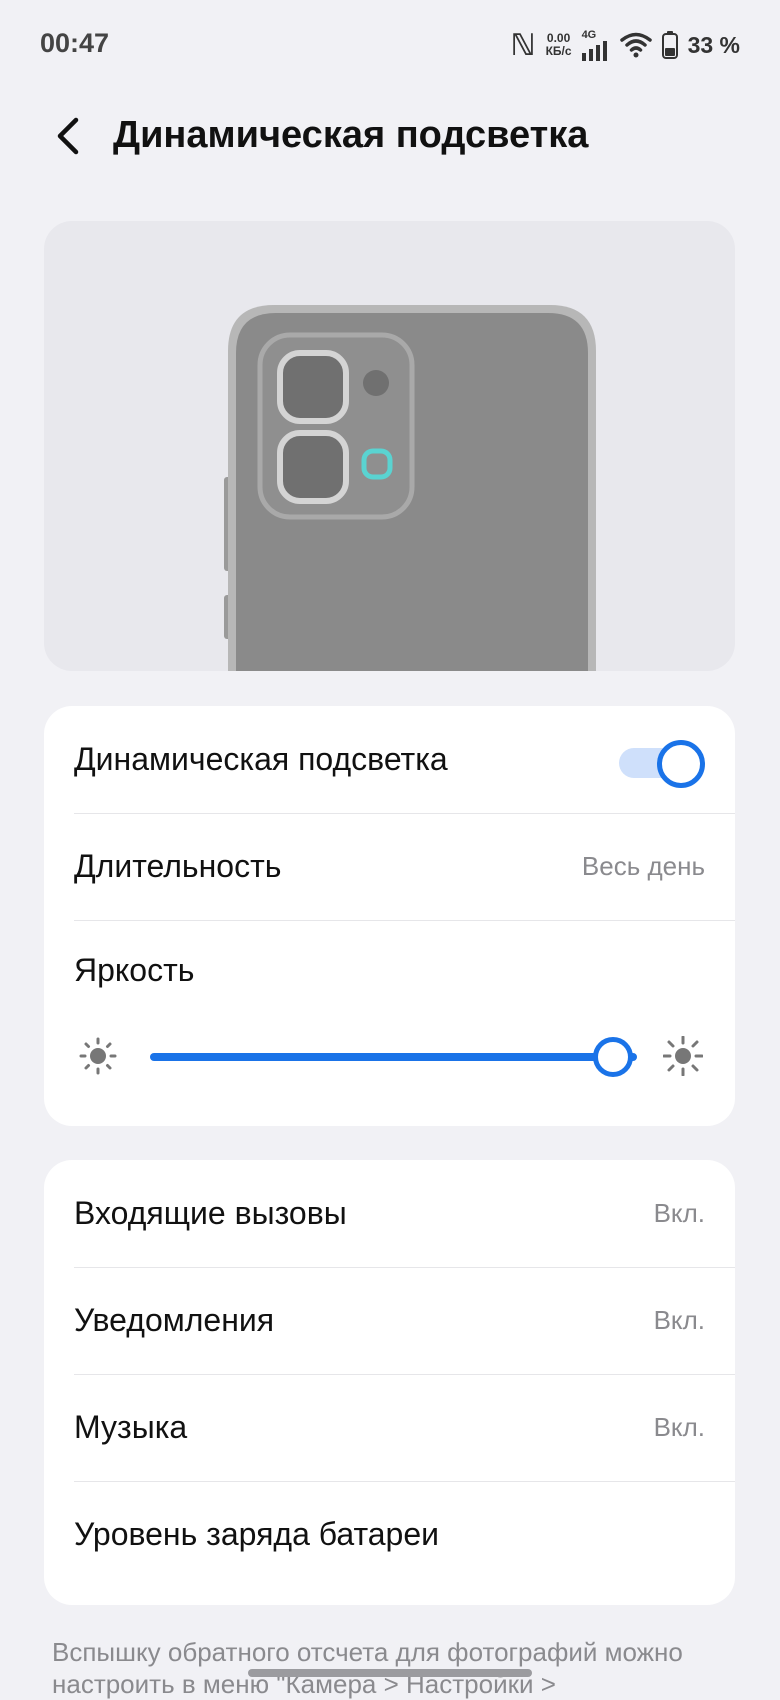 The height and width of the screenshot is (1700, 780). I want to click on status-icons: ℕ 0.00 КБ/с 4G 33 %, so click(625, 45).